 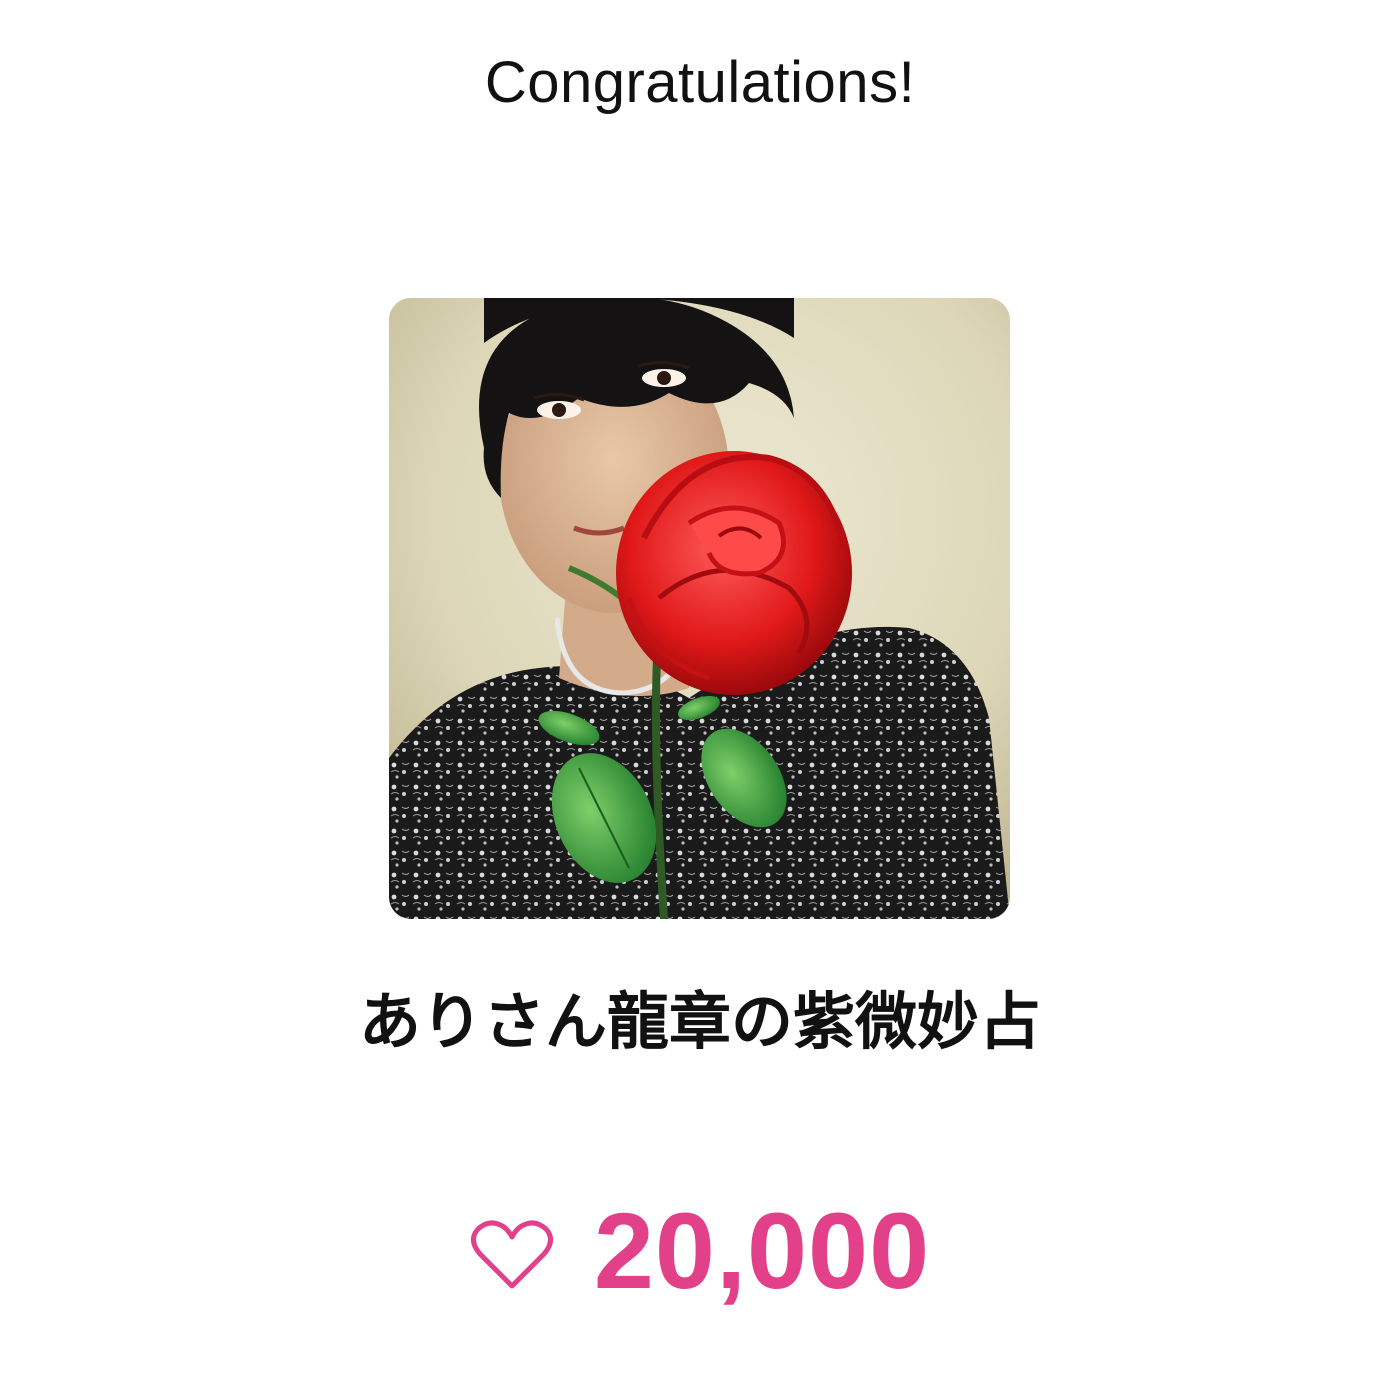 I want to click on creator-name: ありさん龍章の紫微妙占, so click(x=699, y=1021).